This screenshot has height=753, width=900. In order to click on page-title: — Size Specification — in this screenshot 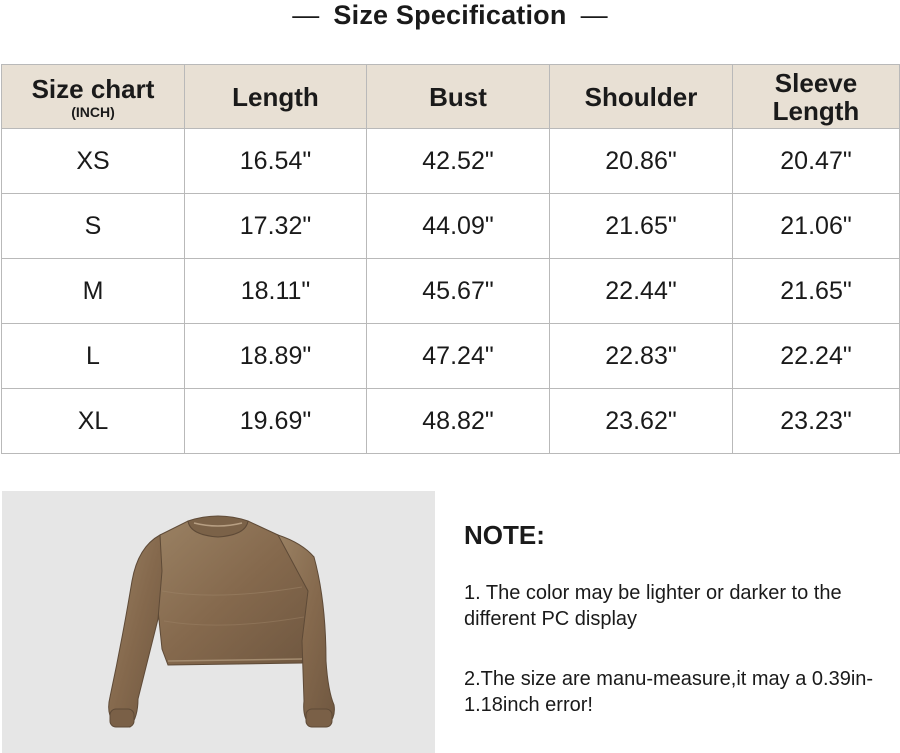, I will do `click(450, 15)`.